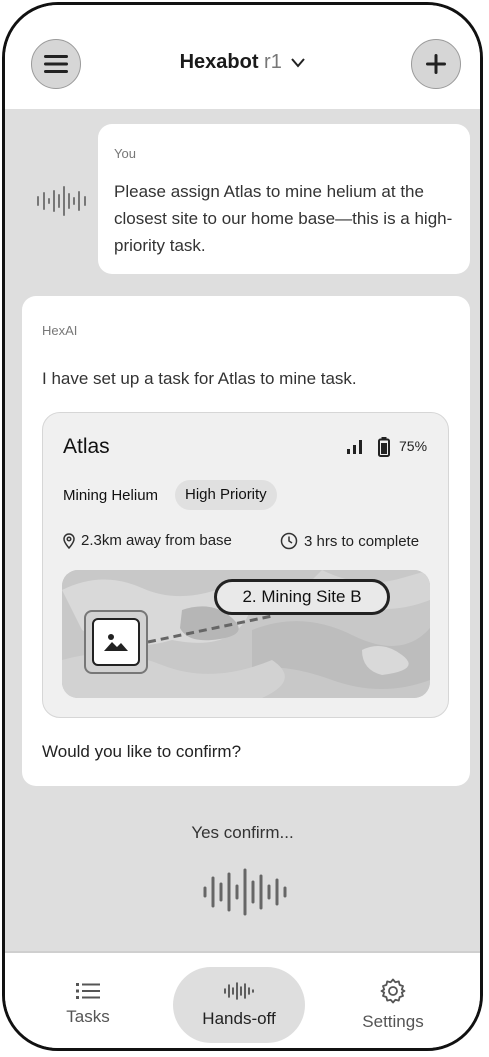  What do you see at coordinates (393, 1021) in the screenshot?
I see `tab-label: Settings` at bounding box center [393, 1021].